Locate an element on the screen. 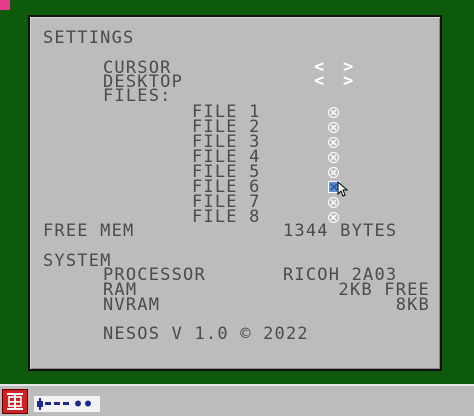  files-setting-label: FILES: is located at coordinates (137, 96).